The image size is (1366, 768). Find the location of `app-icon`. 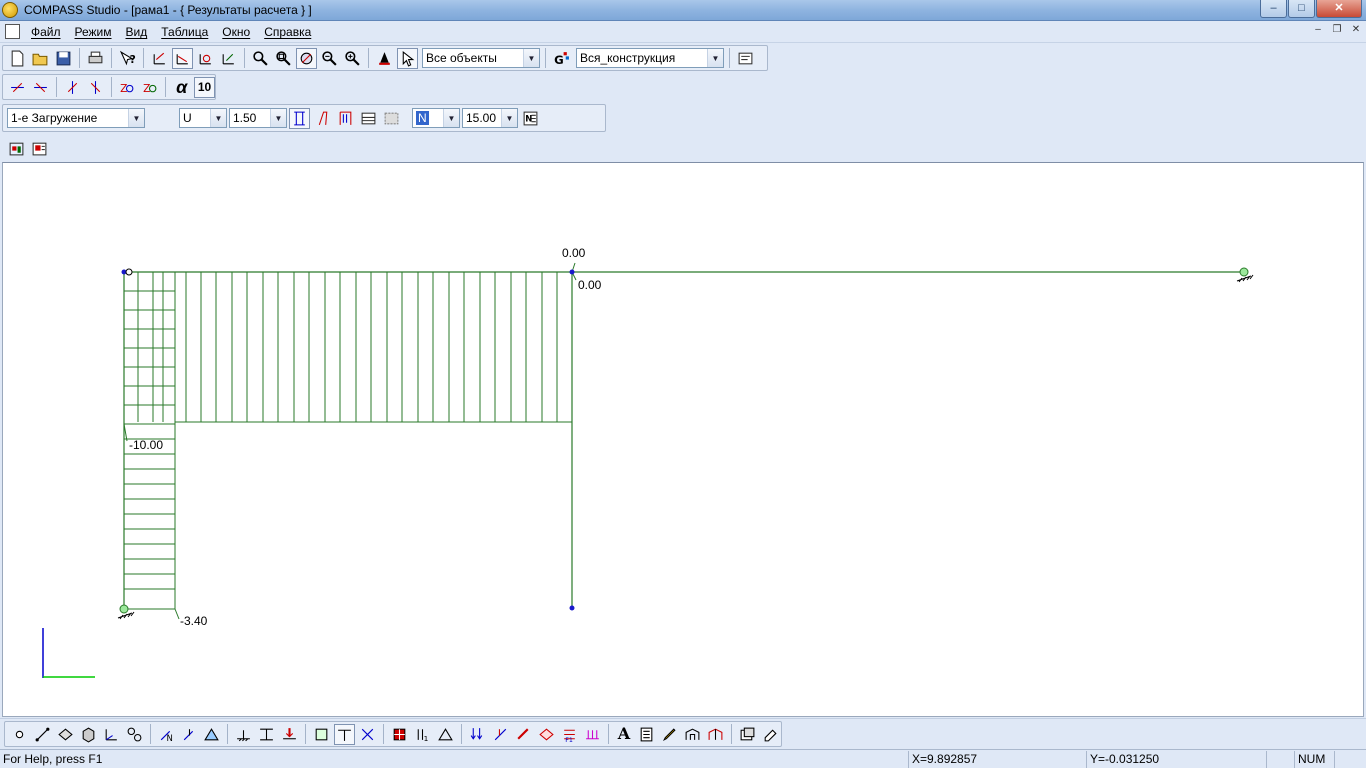

app-icon is located at coordinates (10, 10).